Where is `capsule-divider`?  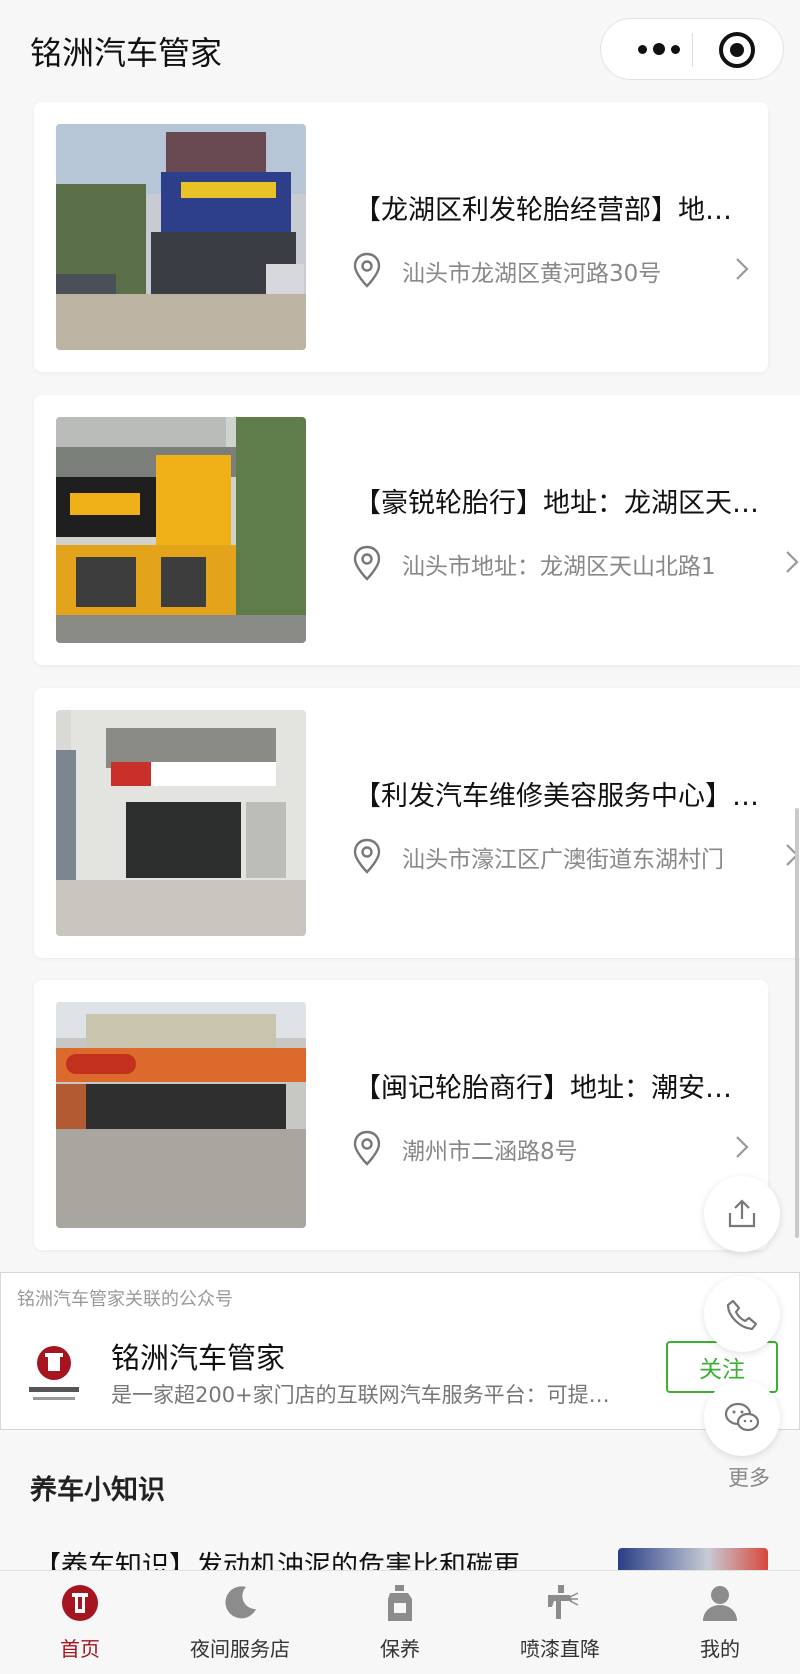 capsule-divider is located at coordinates (692, 50).